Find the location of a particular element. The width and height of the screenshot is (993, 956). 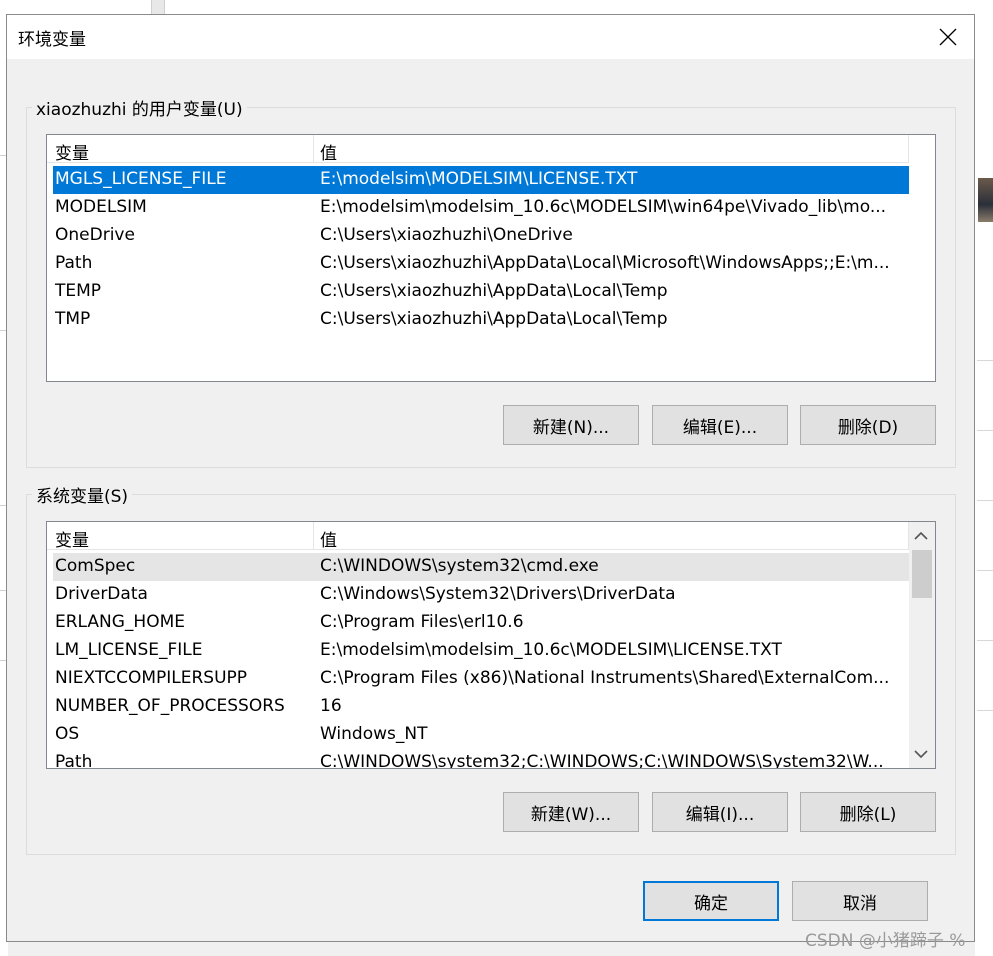

table-row: ERLANG_HOME C:\Program Files\erl10.6 is located at coordinates (481, 623).